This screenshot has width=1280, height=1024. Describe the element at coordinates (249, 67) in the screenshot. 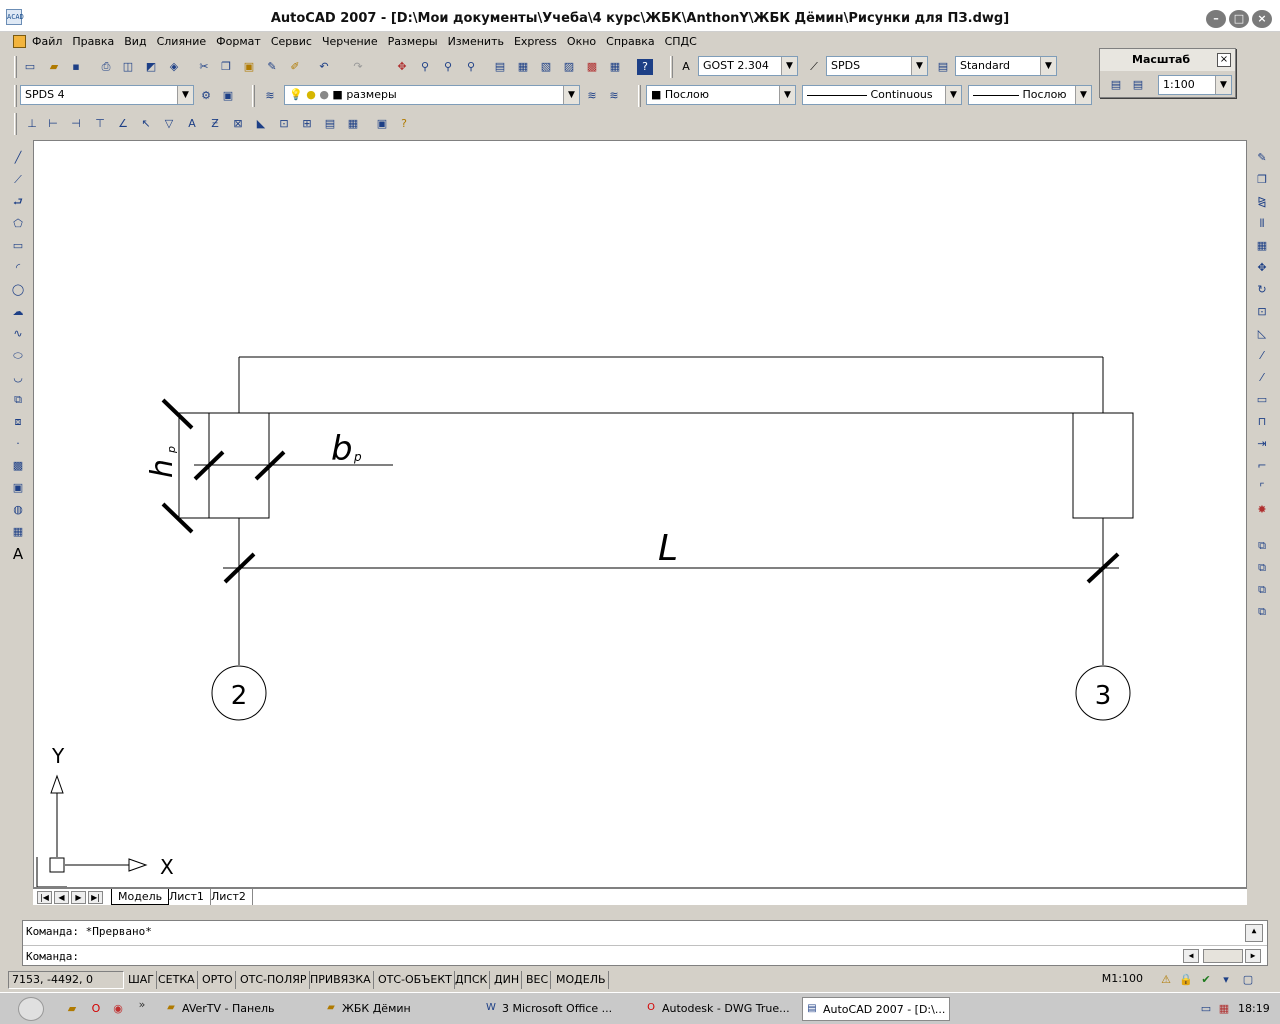

I see `paste-icon: ▣` at that location.